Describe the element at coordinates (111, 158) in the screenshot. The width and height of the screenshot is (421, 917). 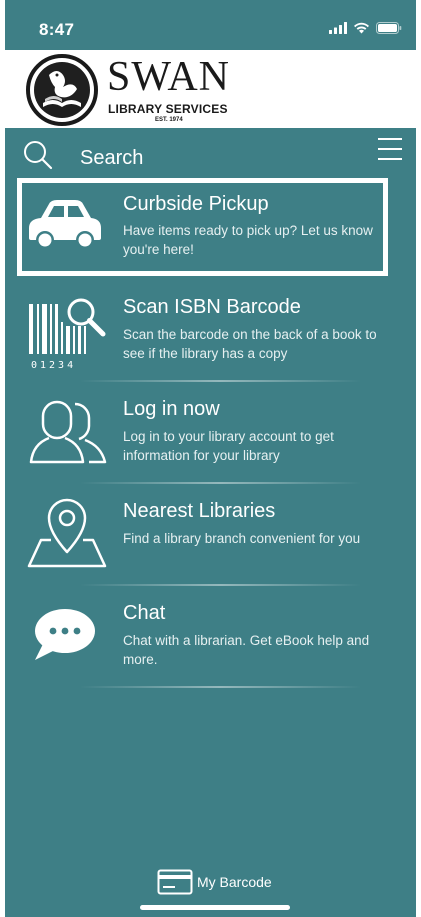
I see `search-input: Search` at that location.